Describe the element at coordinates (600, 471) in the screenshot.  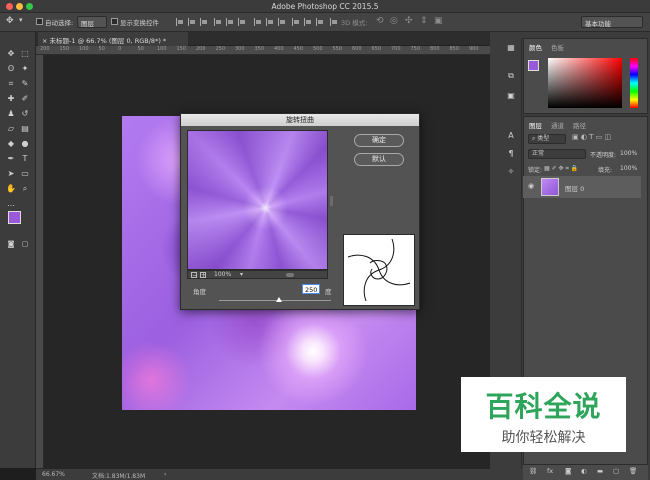
I see `new-group-icon: ▬` at that location.